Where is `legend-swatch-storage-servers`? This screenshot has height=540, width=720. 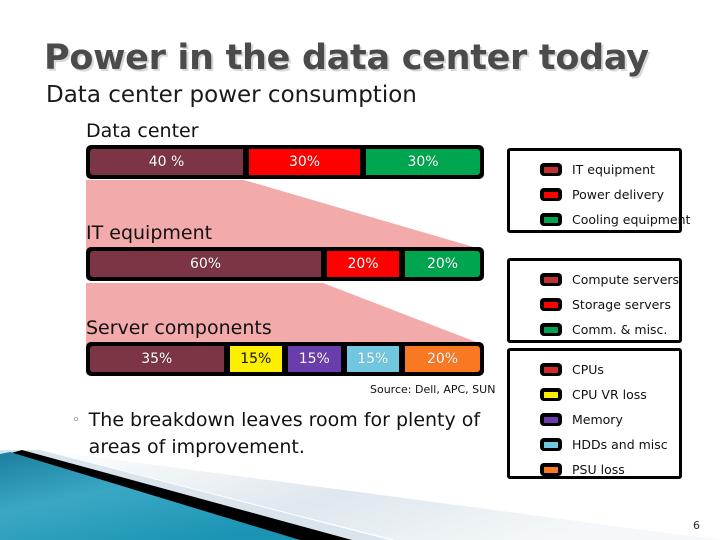
legend-swatch-storage-servers is located at coordinates (551, 304).